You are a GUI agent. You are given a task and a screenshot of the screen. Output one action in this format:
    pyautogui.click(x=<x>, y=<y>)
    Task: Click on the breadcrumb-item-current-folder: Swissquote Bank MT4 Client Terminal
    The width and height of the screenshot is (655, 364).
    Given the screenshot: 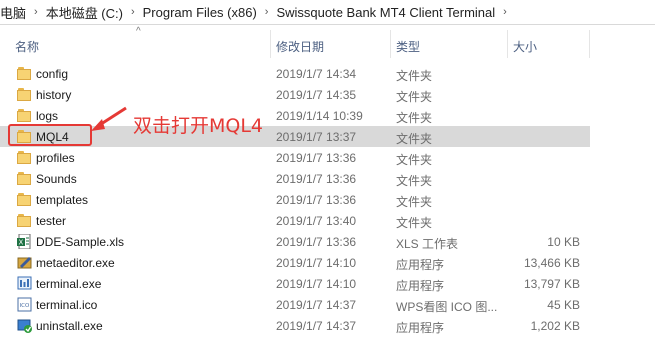 What is the action you would take?
    pyautogui.click(x=385, y=12)
    